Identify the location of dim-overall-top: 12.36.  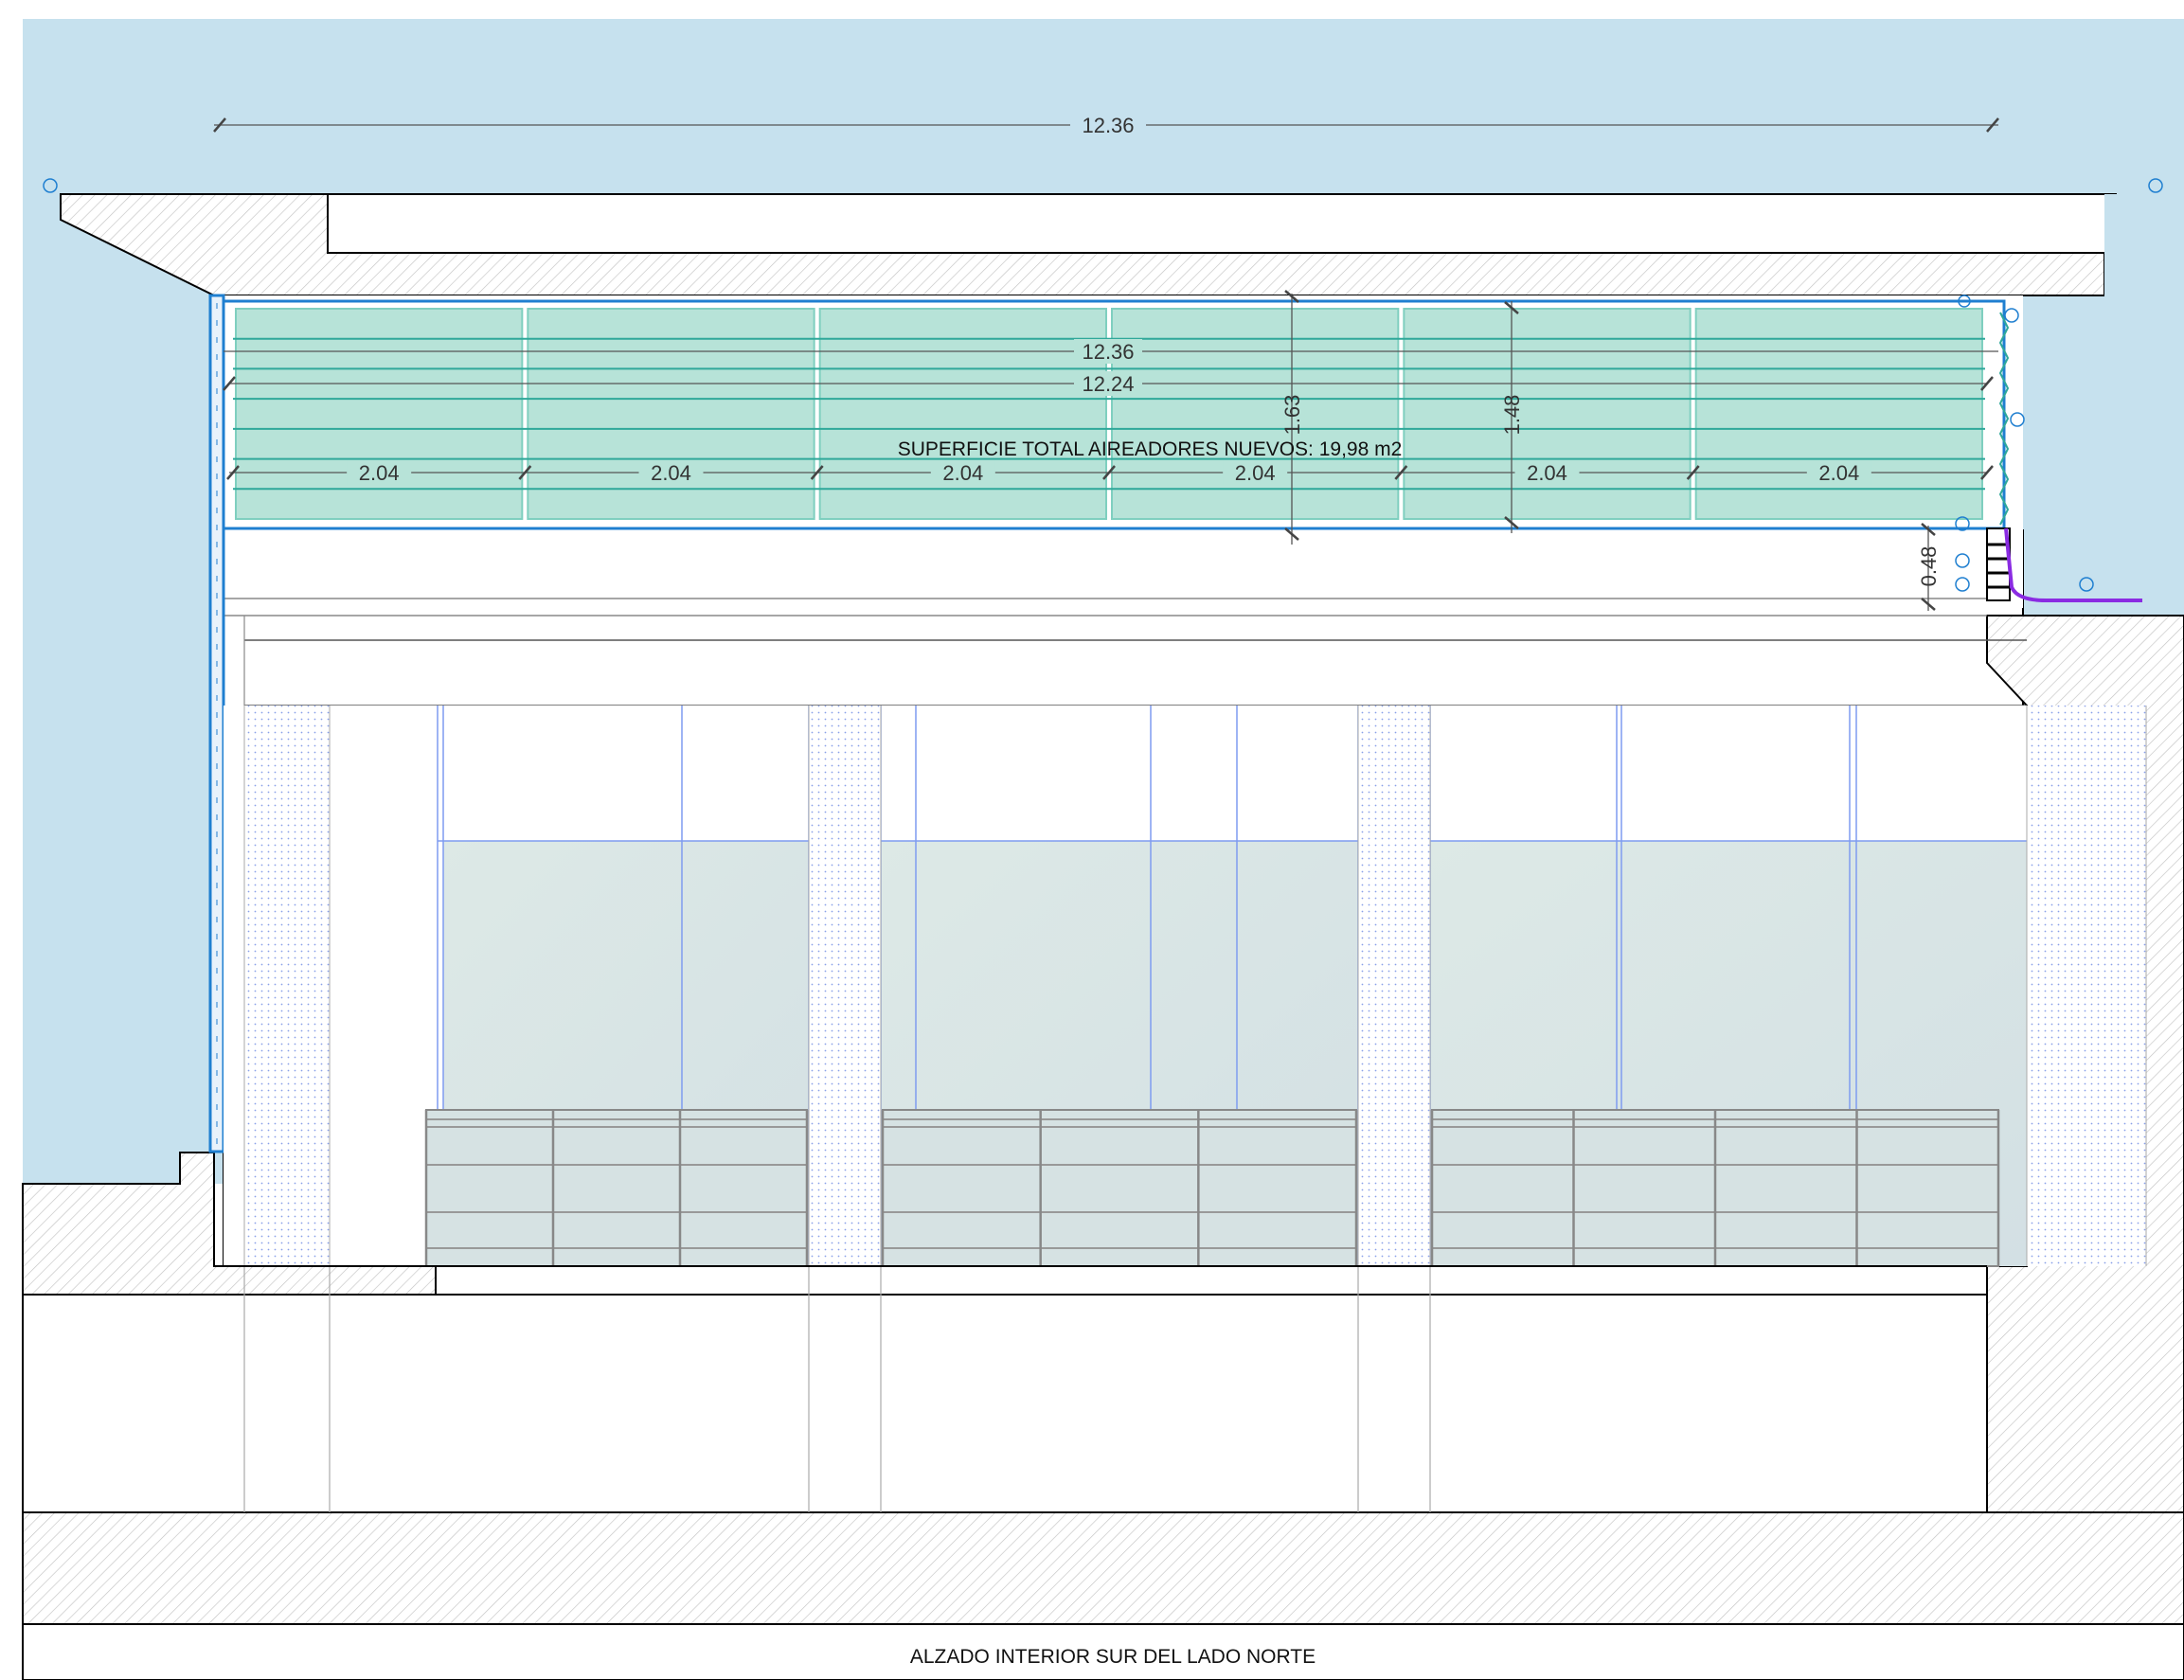
(1108, 125).